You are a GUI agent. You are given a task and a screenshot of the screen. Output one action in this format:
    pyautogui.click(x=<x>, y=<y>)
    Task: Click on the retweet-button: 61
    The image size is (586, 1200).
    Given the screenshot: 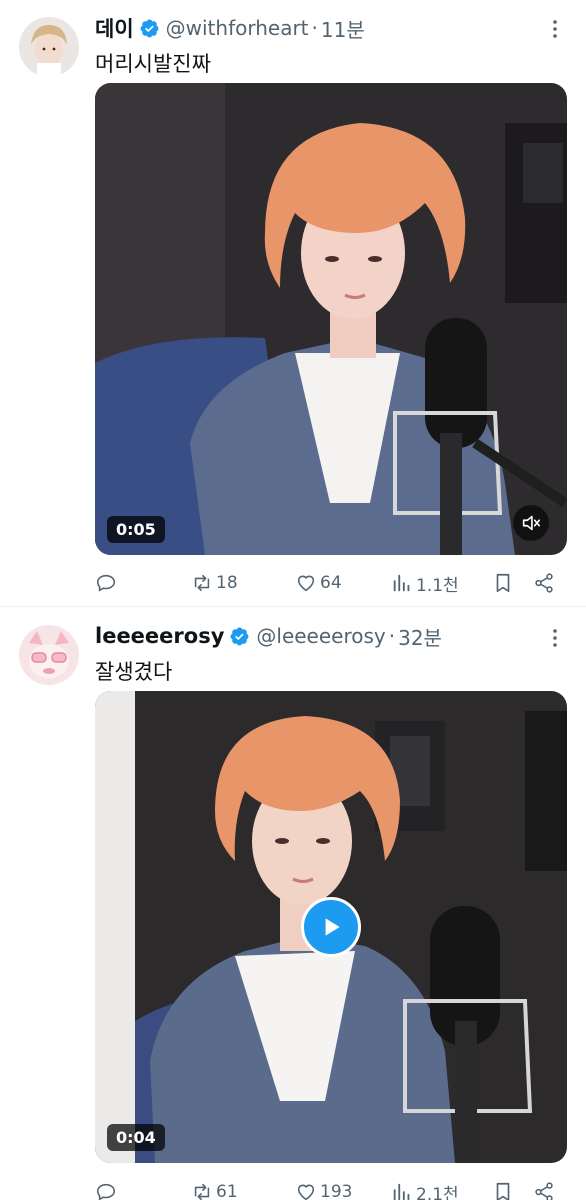 What is the action you would take?
    pyautogui.click(x=214, y=1189)
    